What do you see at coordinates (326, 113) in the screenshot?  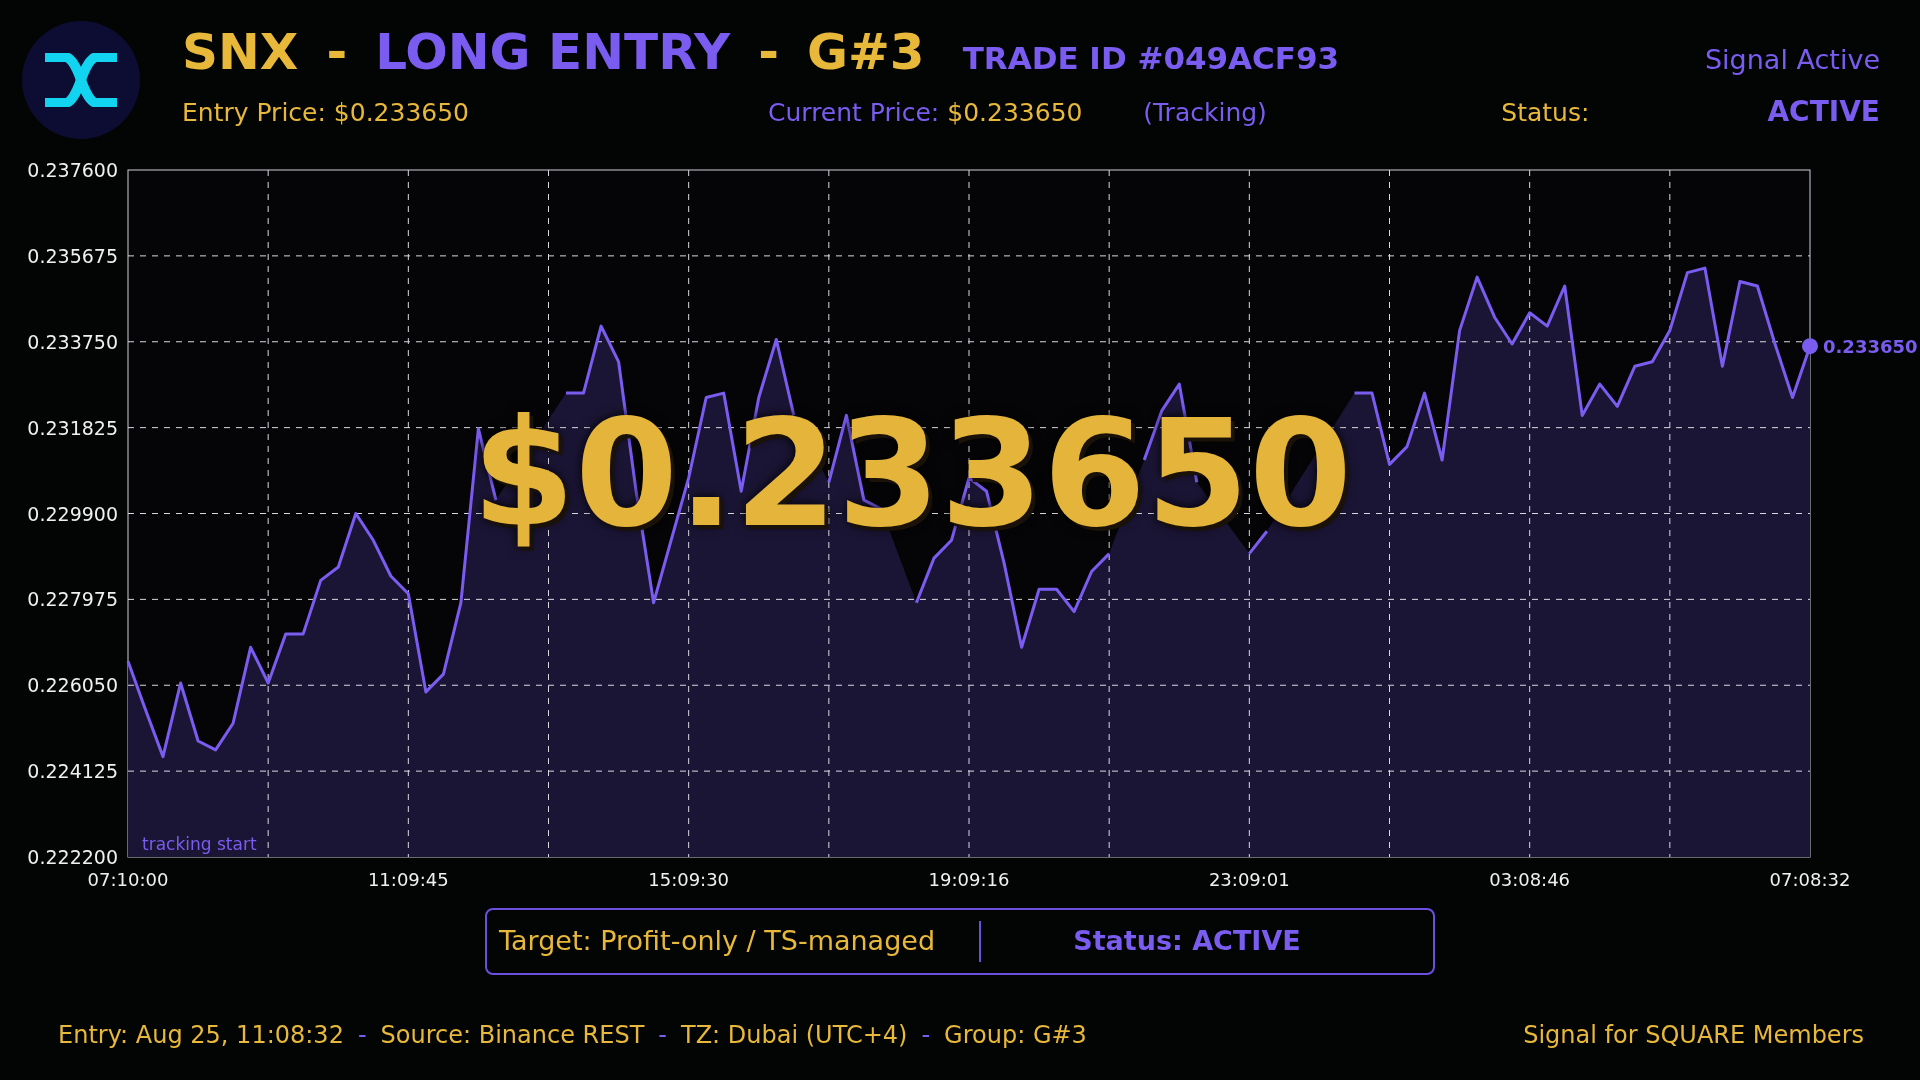 I see `entry-price: Entry Price: $0.233650` at bounding box center [326, 113].